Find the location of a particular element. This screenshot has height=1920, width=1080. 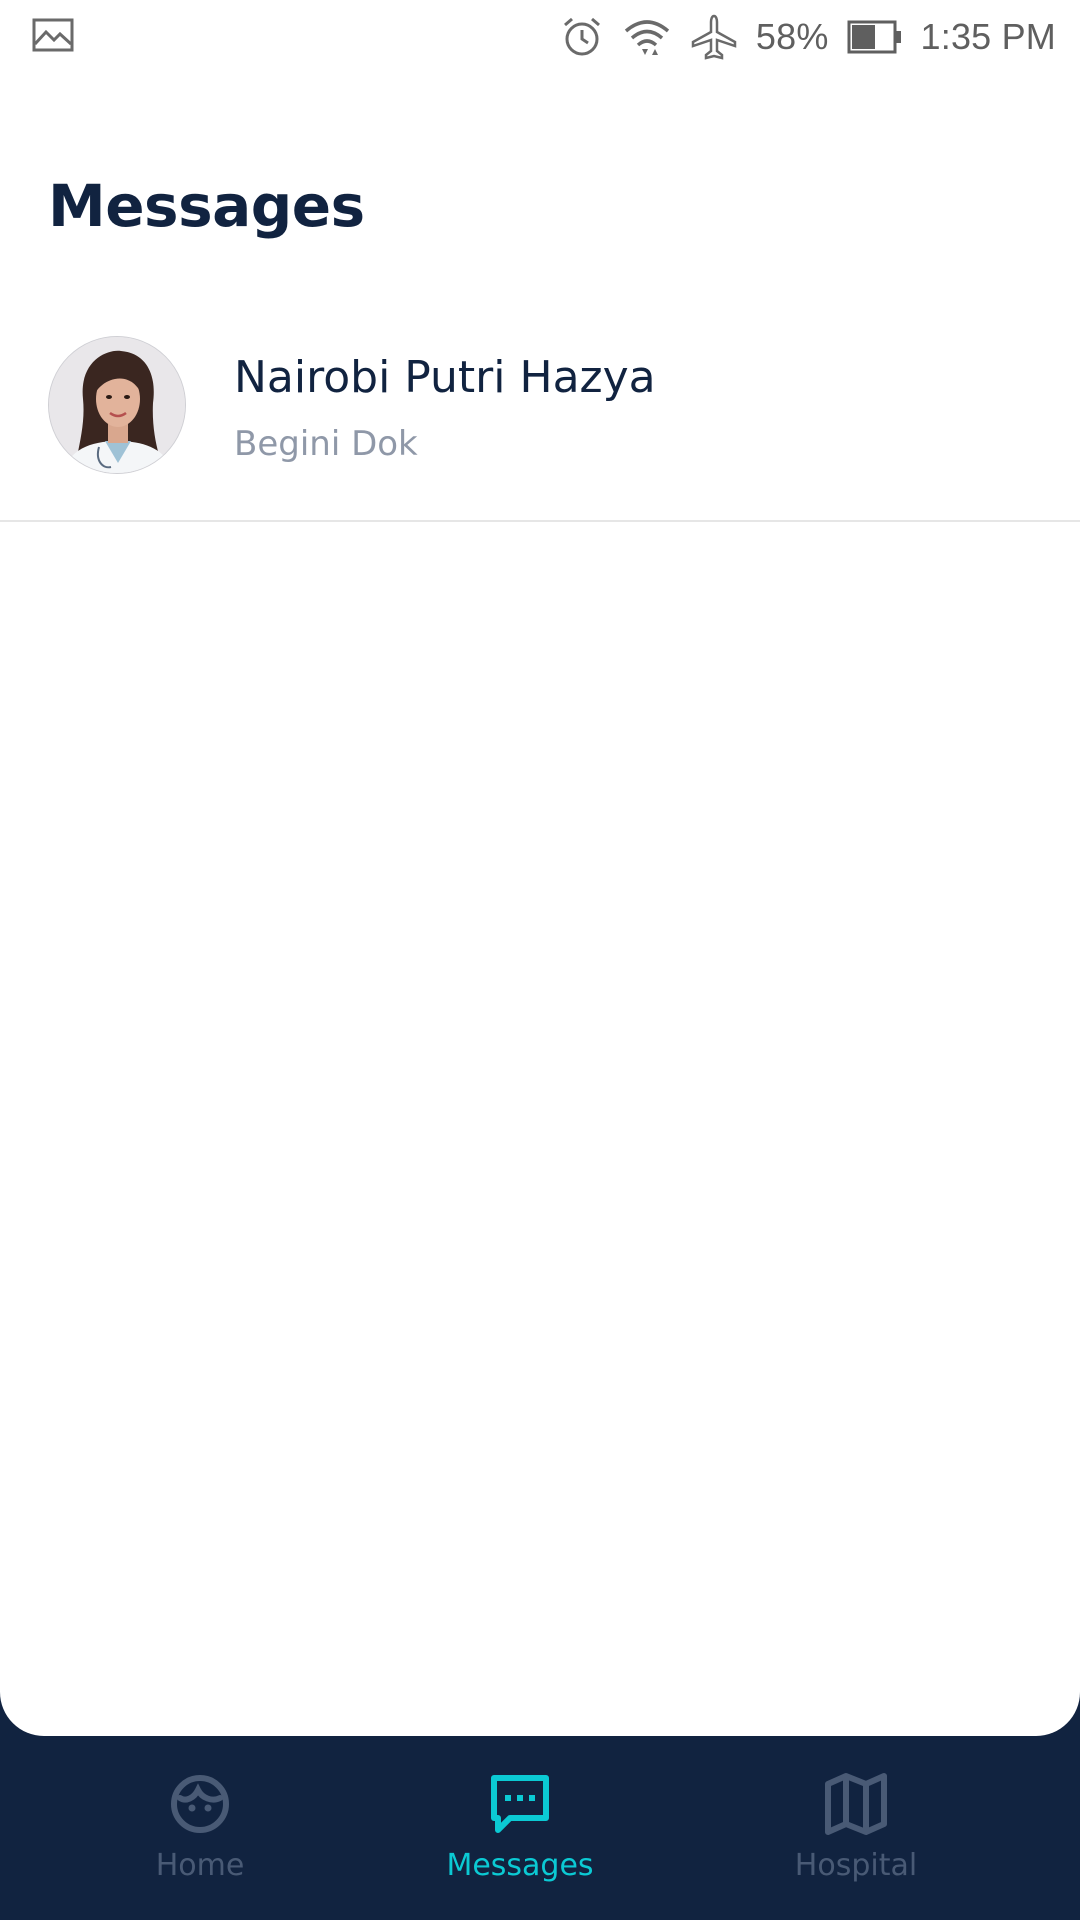

nav-messages: Messages is located at coordinates (520, 1825).